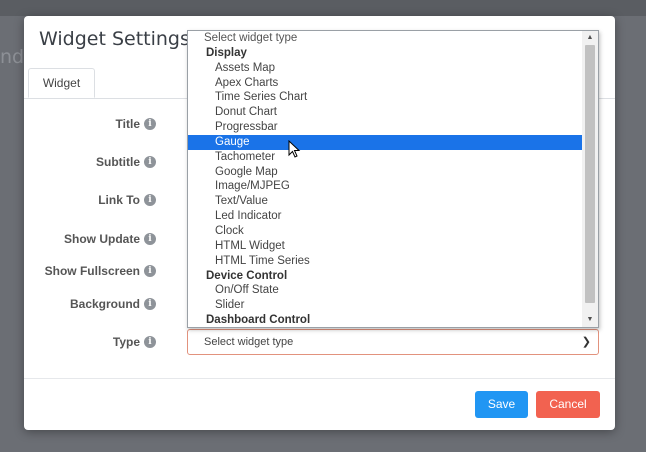 This screenshot has height=452, width=646. I want to click on type-select-value: Select widget type, so click(249, 342).